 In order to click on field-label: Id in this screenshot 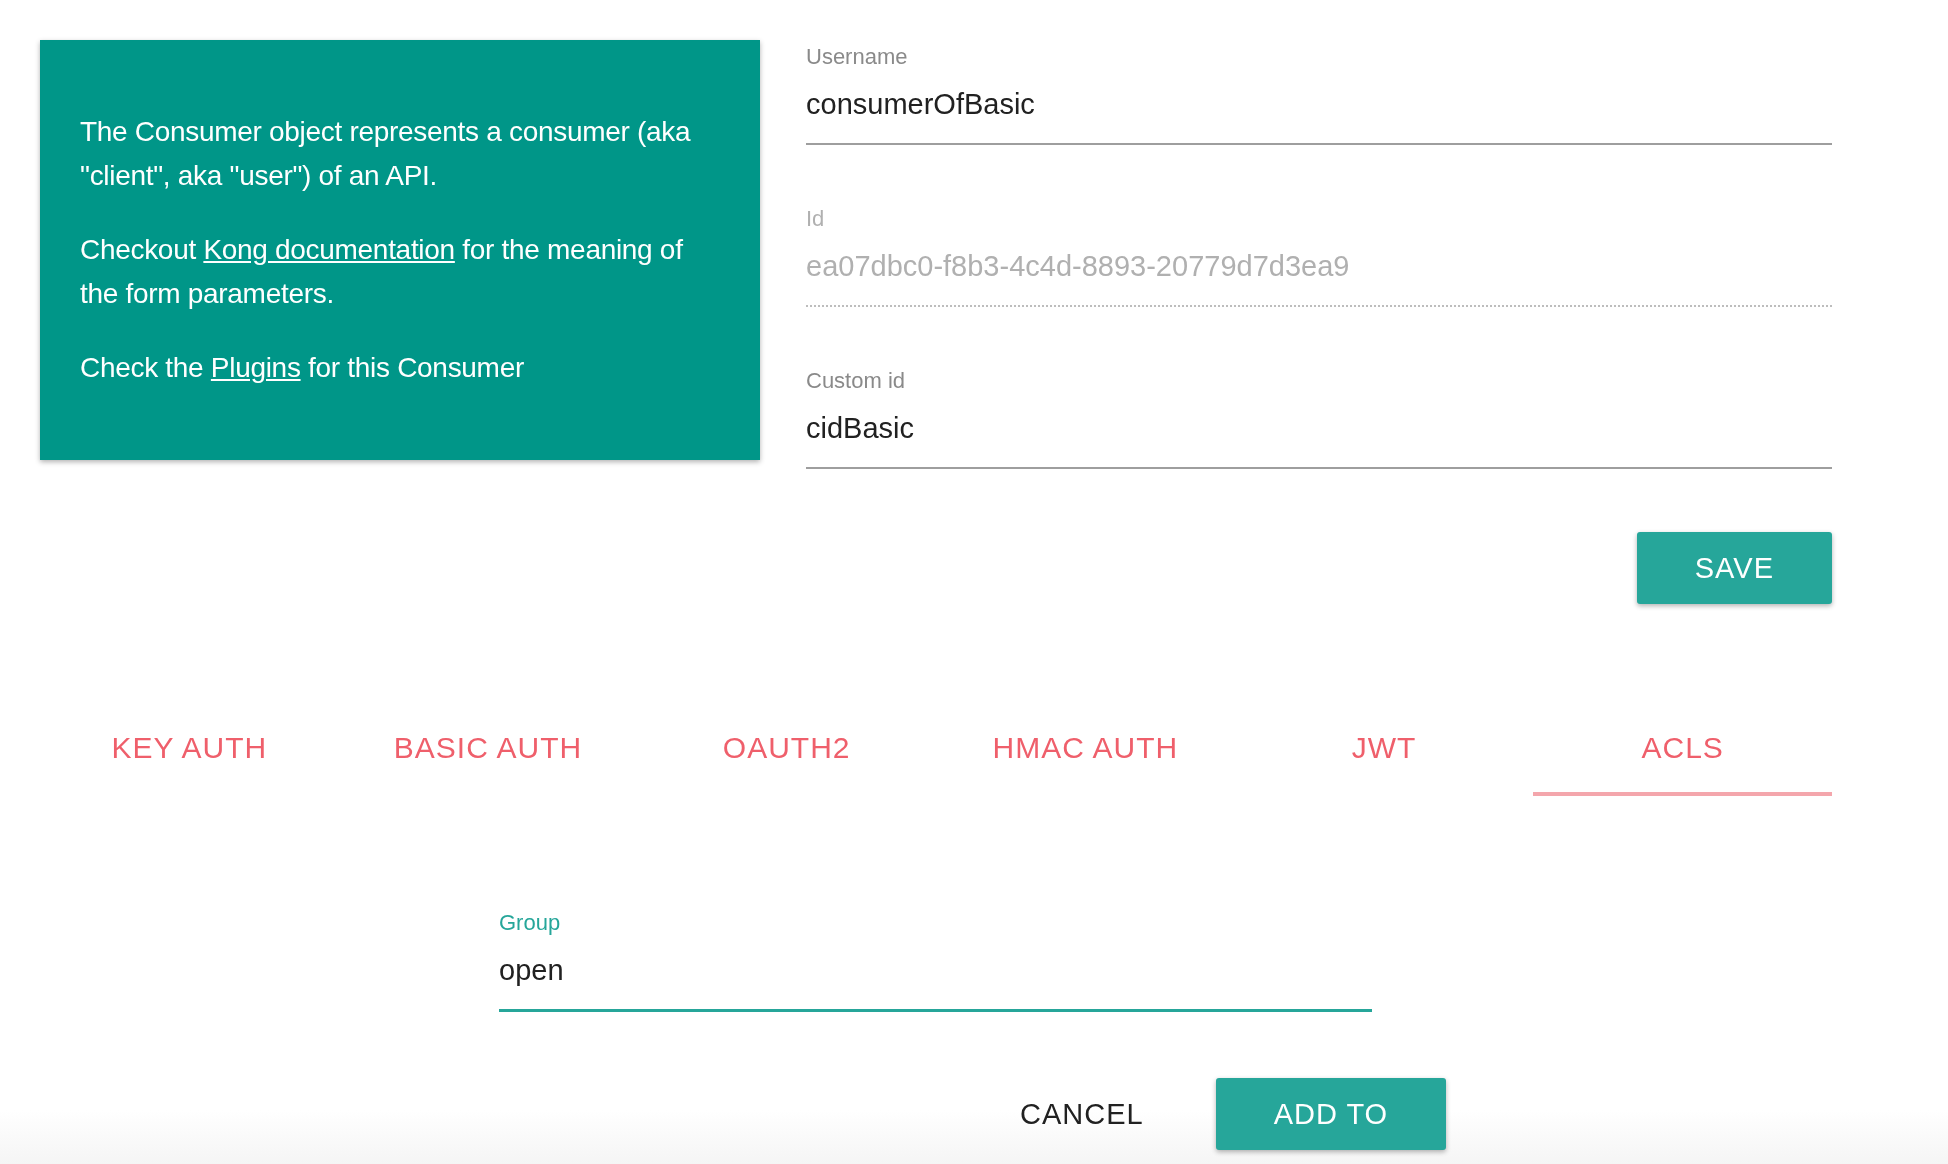, I will do `click(815, 219)`.